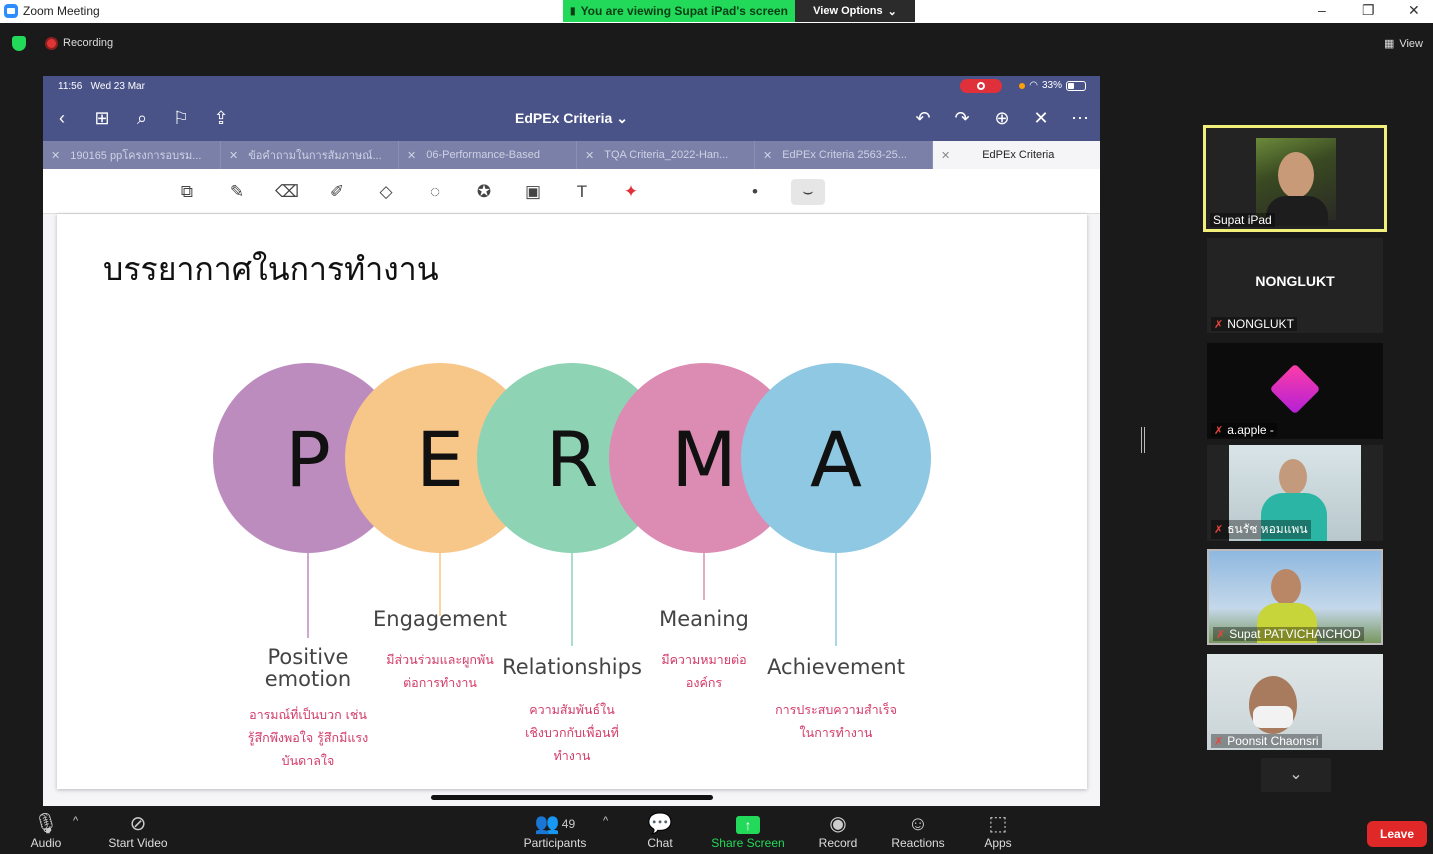 The width and height of the screenshot is (1433, 854). Describe the element at coordinates (918, 824) in the screenshot. I see `smiley-icon: ☺` at that location.